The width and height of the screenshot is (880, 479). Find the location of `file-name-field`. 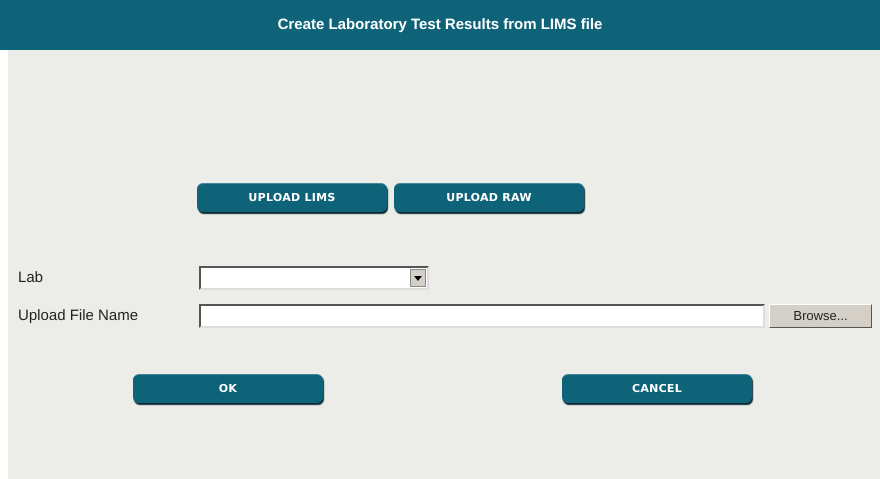

file-name-field is located at coordinates (482, 316).